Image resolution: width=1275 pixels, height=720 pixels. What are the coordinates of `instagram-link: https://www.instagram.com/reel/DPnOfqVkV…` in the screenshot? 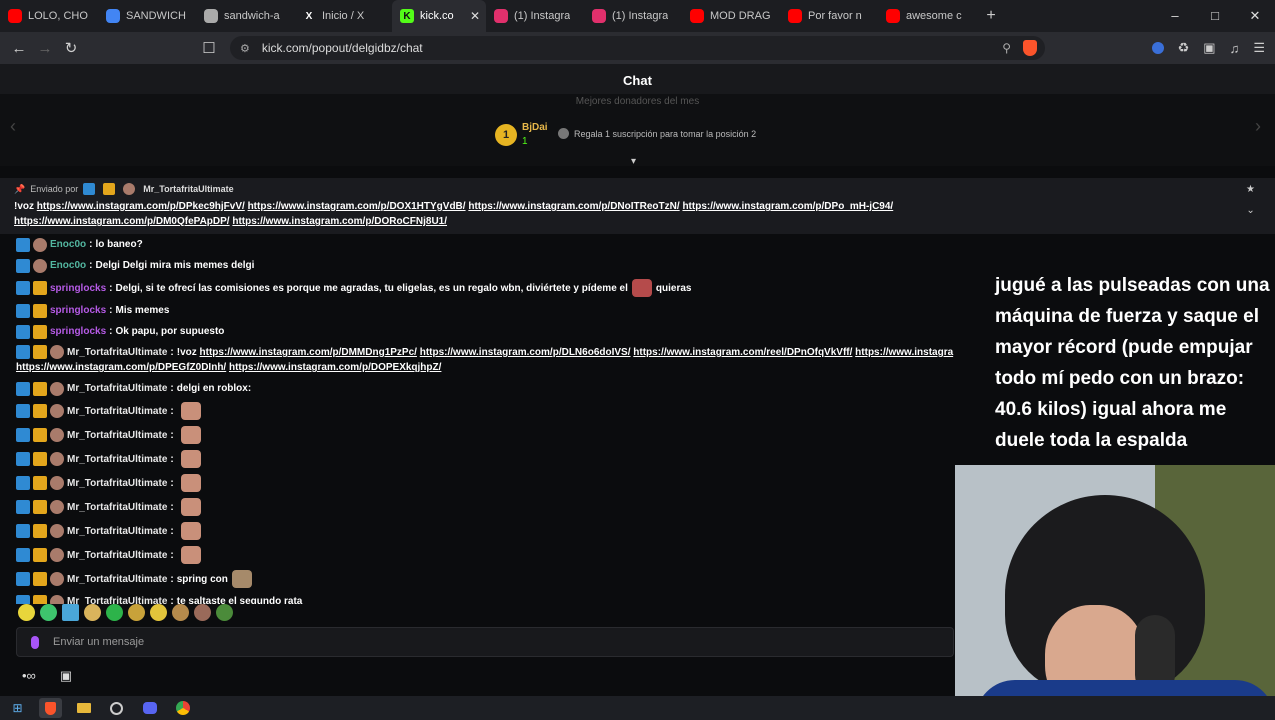 It's located at (742, 352).